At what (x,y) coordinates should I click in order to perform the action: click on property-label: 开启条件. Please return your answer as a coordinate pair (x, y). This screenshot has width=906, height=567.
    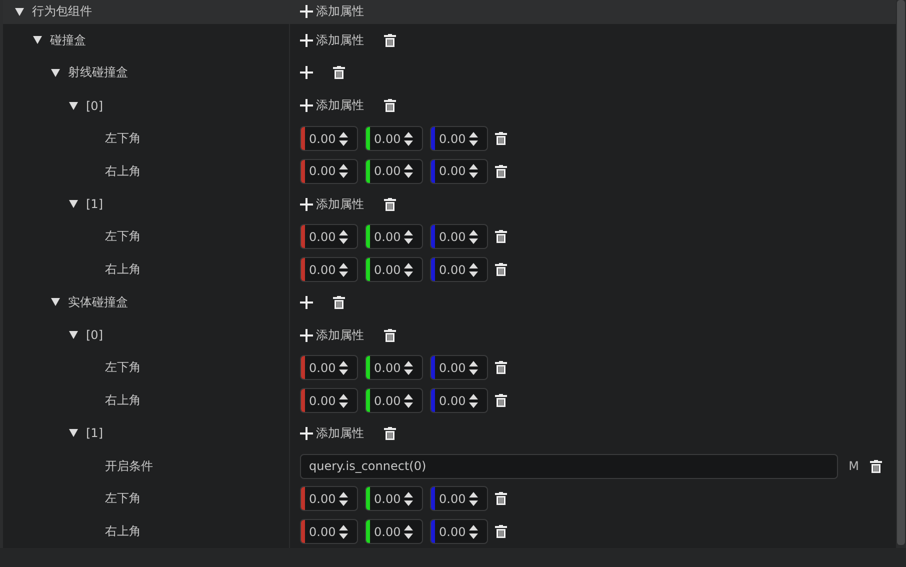
    Looking at the image, I should click on (129, 466).